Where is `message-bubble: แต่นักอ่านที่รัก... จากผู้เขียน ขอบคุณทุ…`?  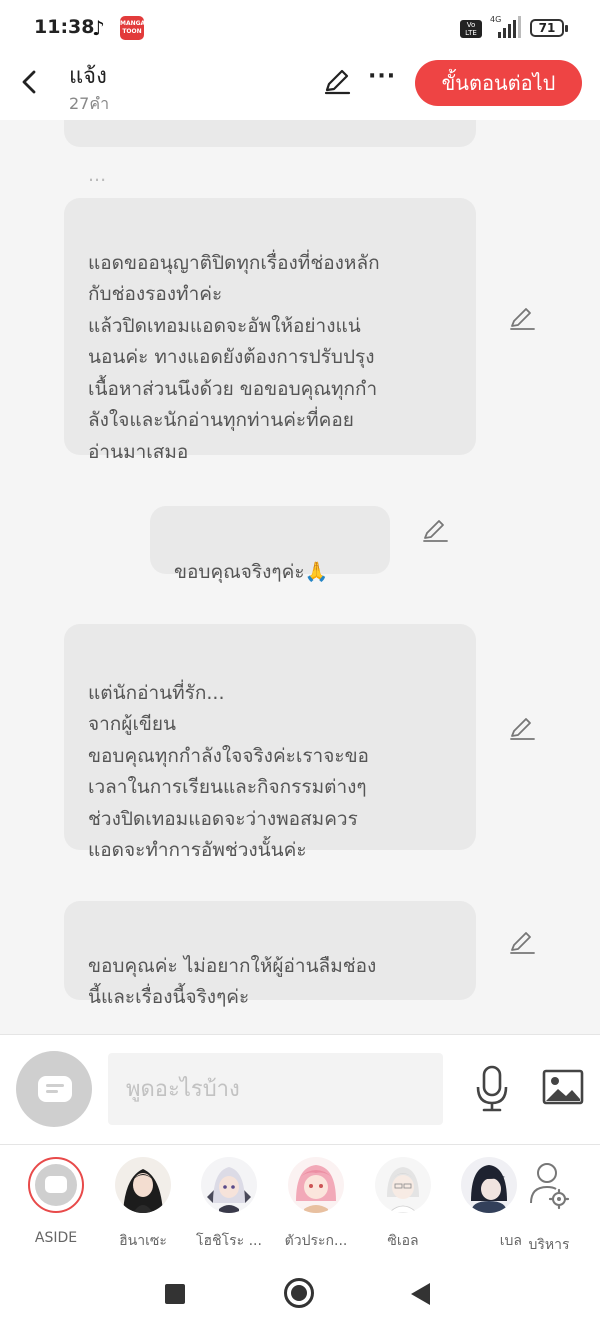 message-bubble: แต่นักอ่านที่รัก... จากผู้เขียน ขอบคุณทุ… is located at coordinates (270, 742).